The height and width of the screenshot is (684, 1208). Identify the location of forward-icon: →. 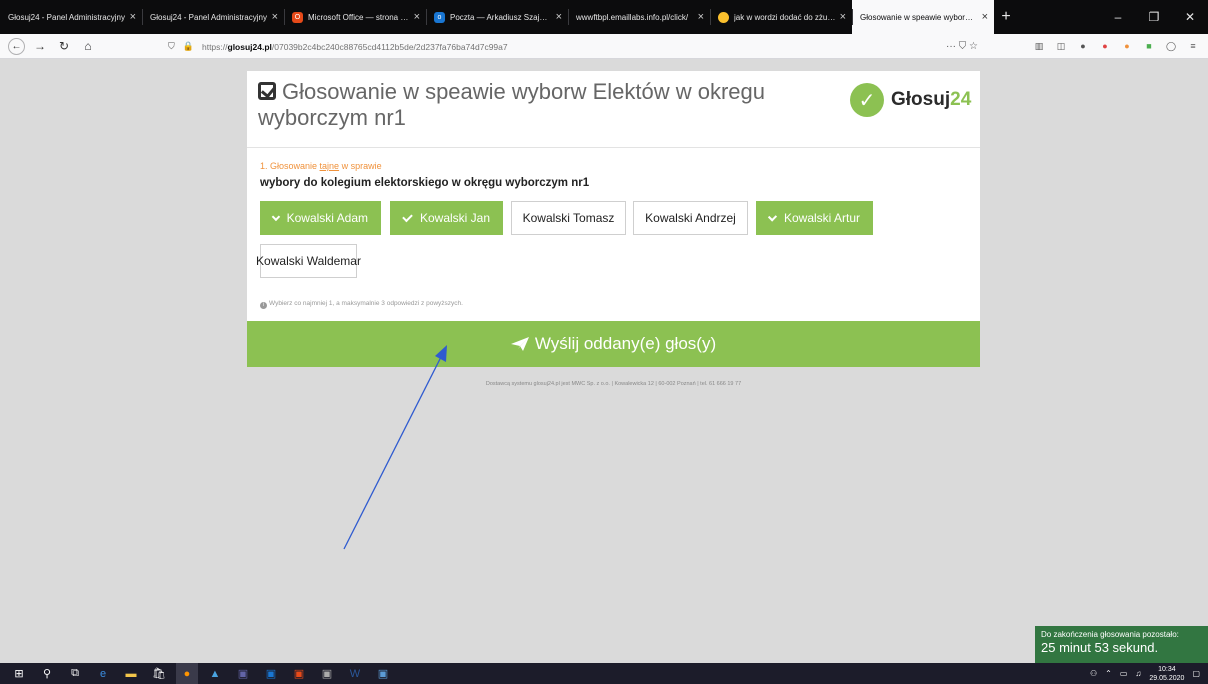
(40, 46).